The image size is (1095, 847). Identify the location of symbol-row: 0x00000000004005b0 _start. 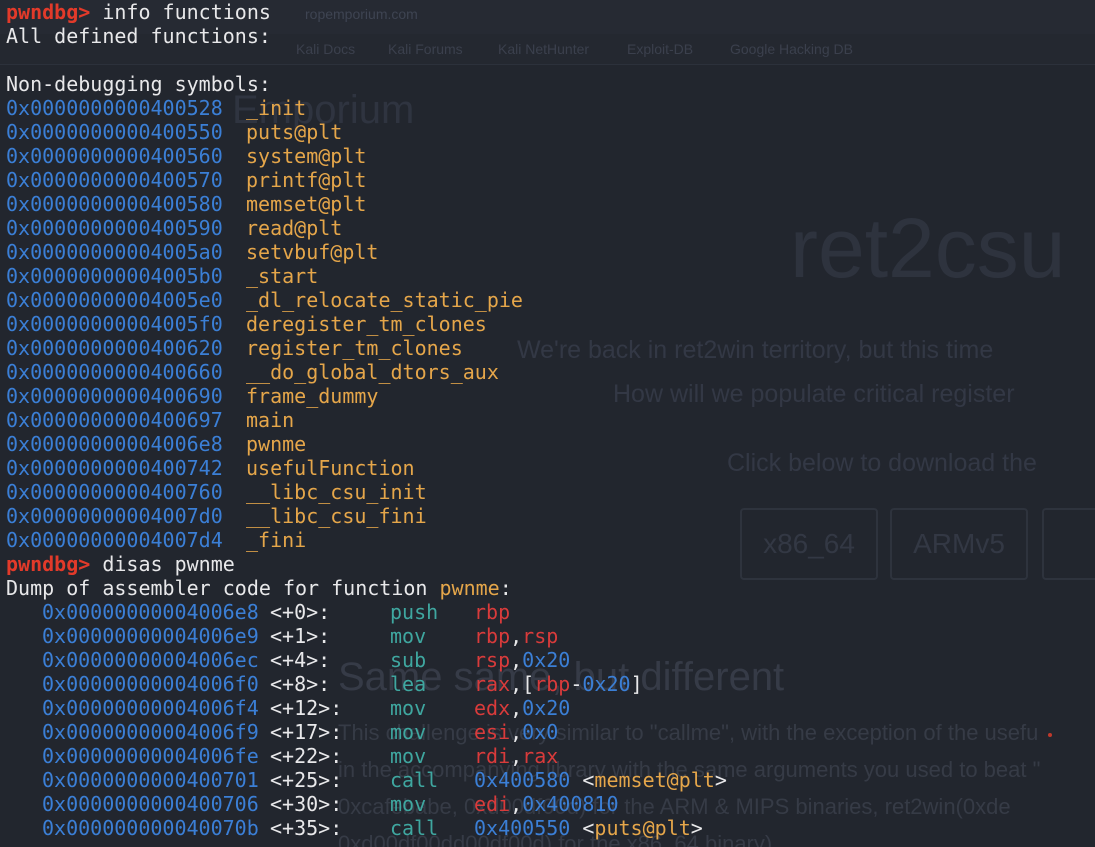
(550, 276).